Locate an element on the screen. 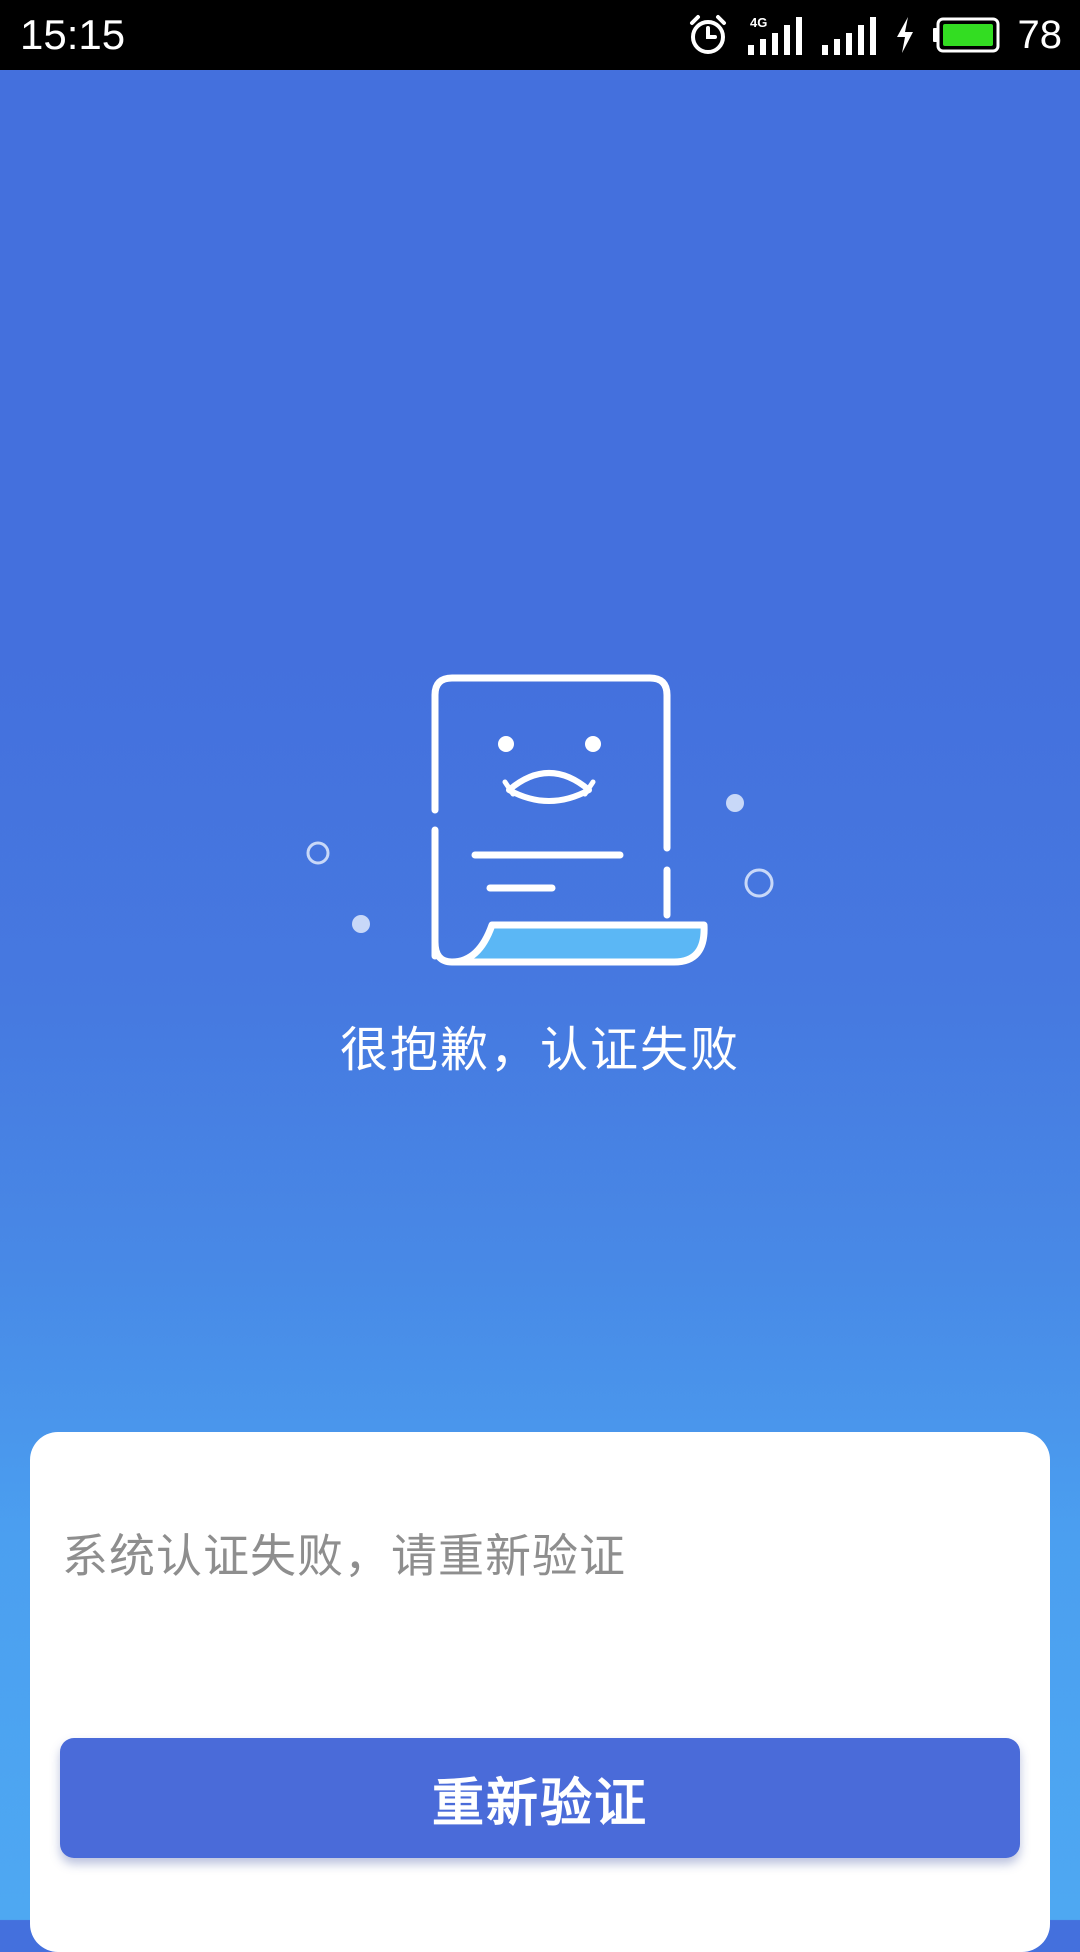 The image size is (1080, 1952). battery-level: 78 is located at coordinates (1040, 35).